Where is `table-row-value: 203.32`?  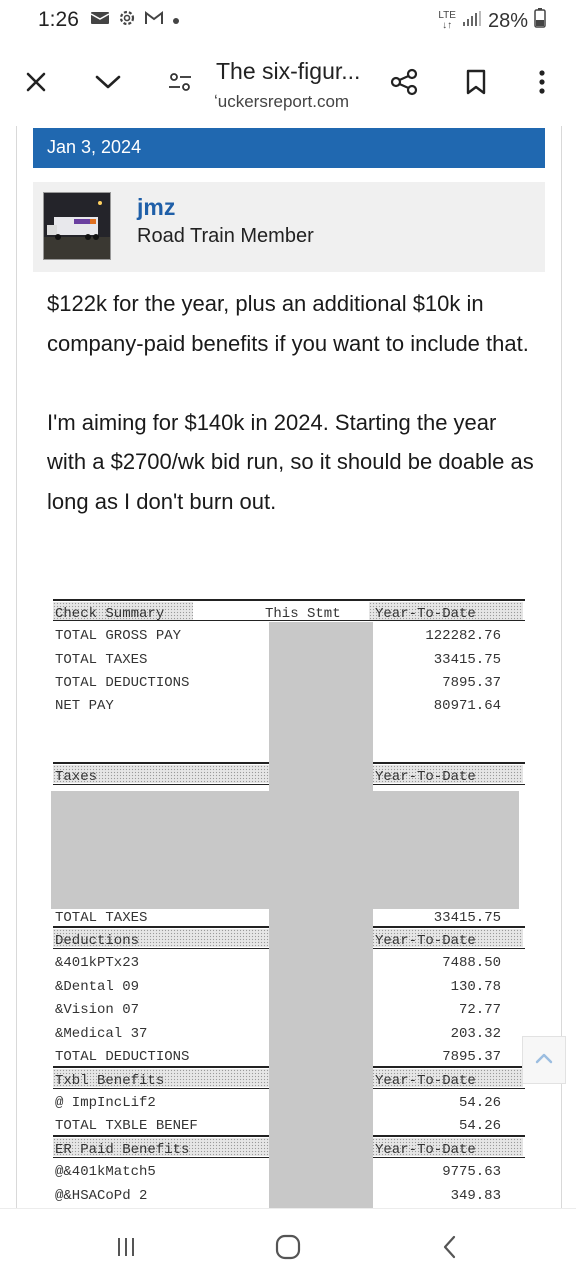 table-row-value: 203.32 is located at coordinates (475, 1034).